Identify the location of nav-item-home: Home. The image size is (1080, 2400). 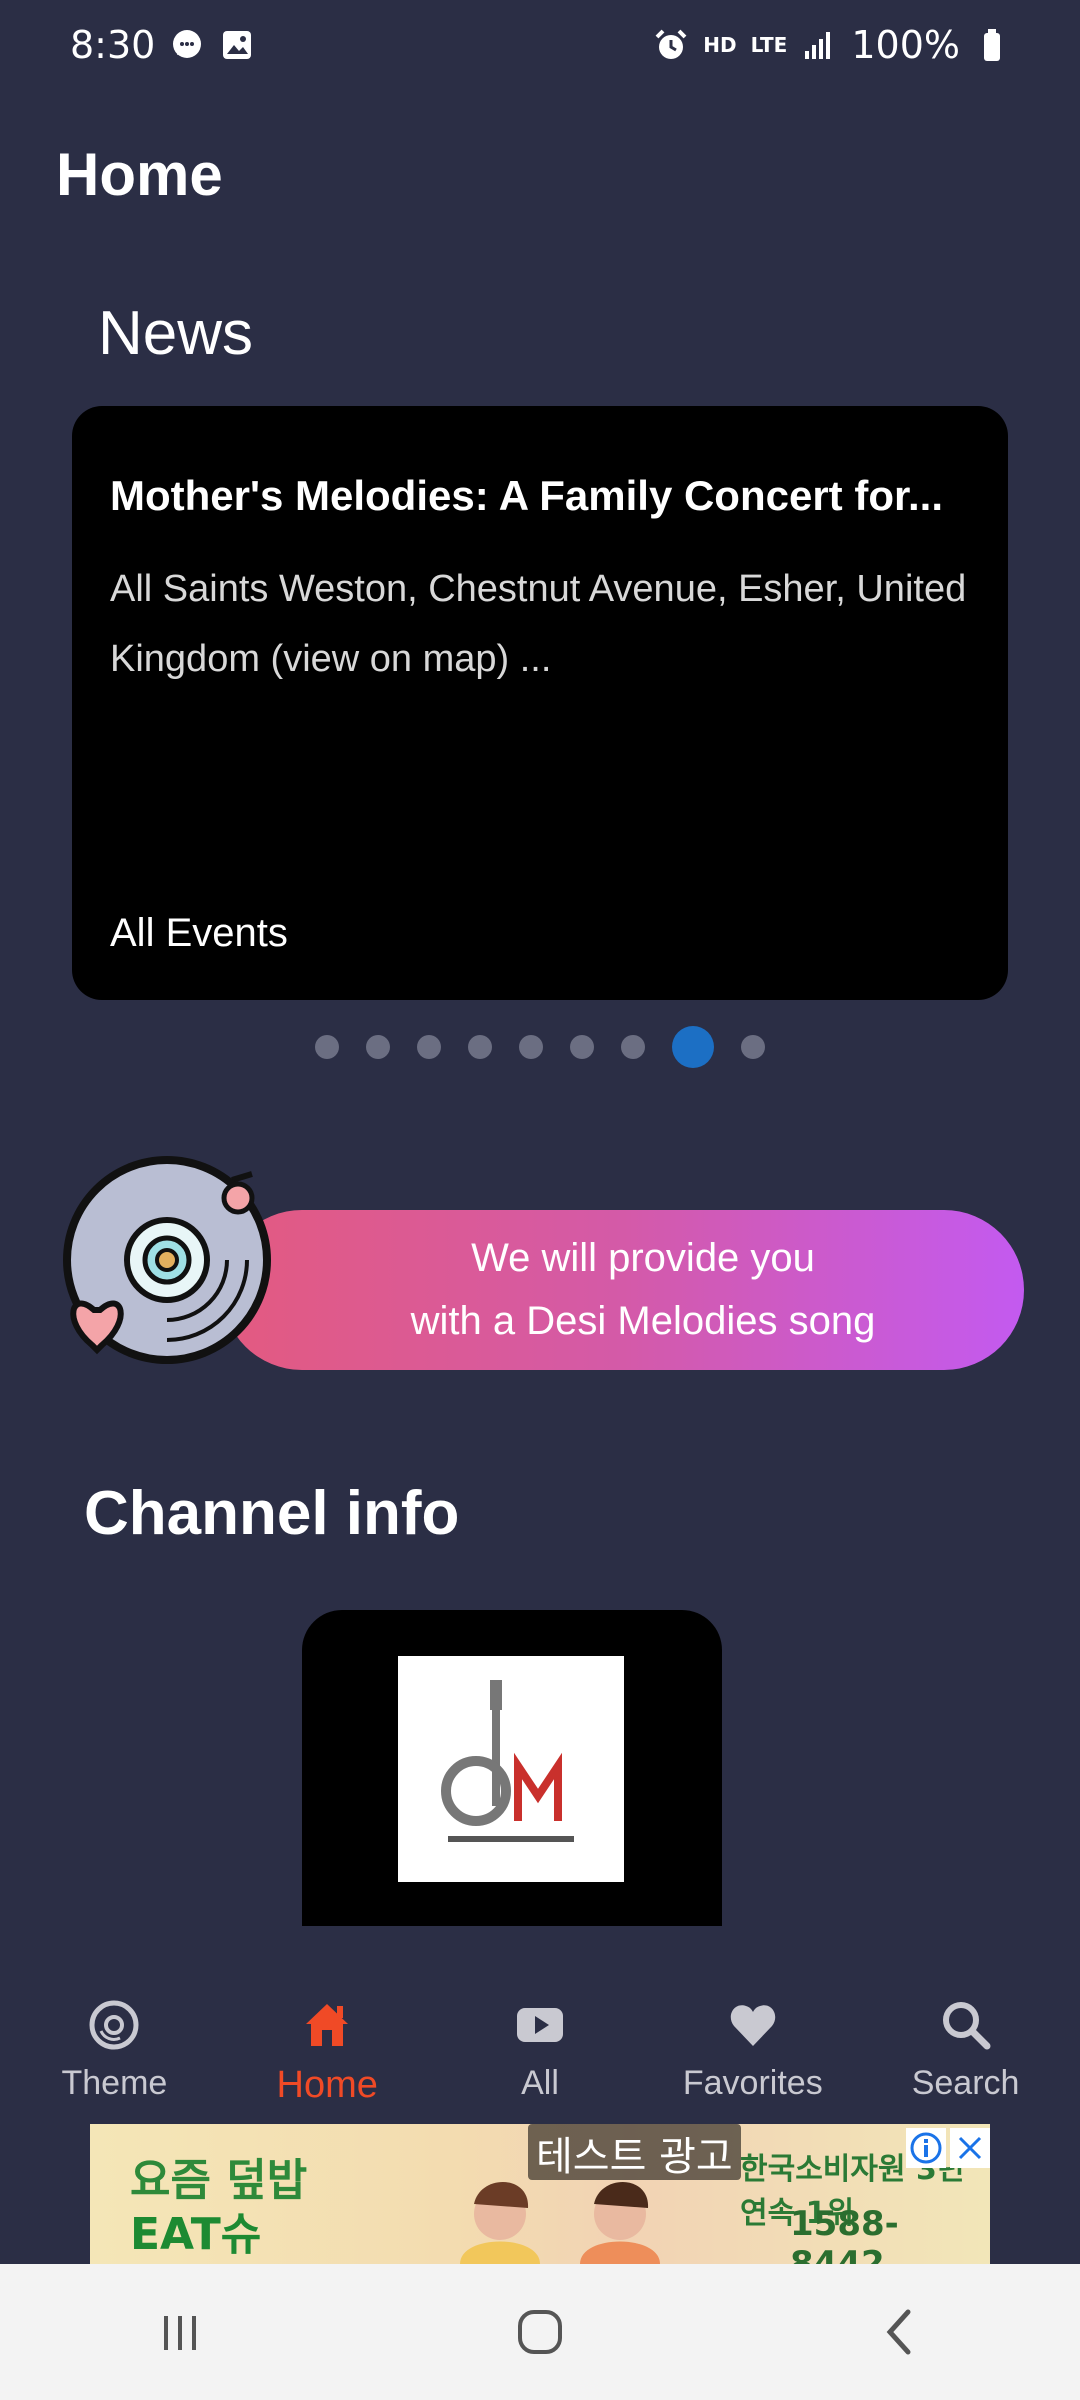
(327, 2042).